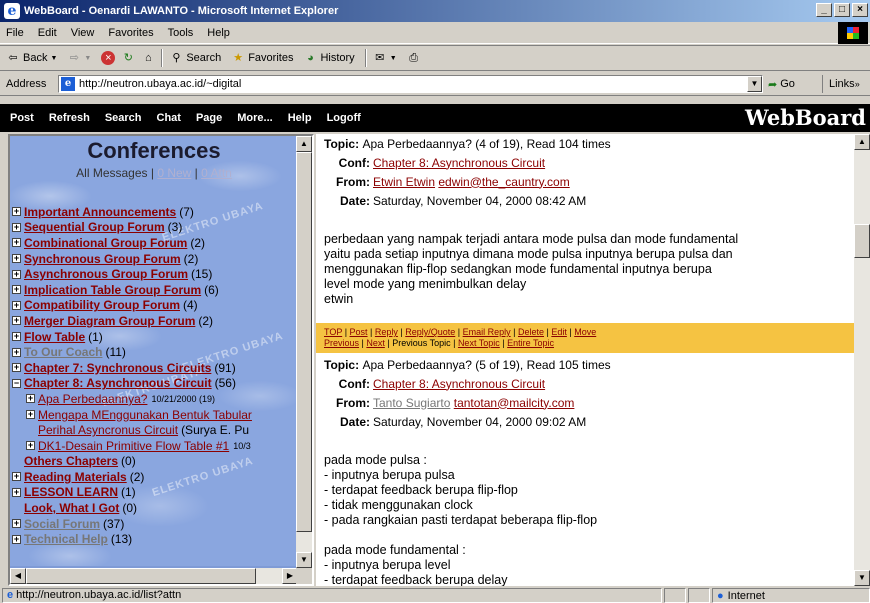 The width and height of the screenshot is (870, 603). Describe the element at coordinates (71, 492) in the screenshot. I see `conference-link: LESSON LEARN` at that location.